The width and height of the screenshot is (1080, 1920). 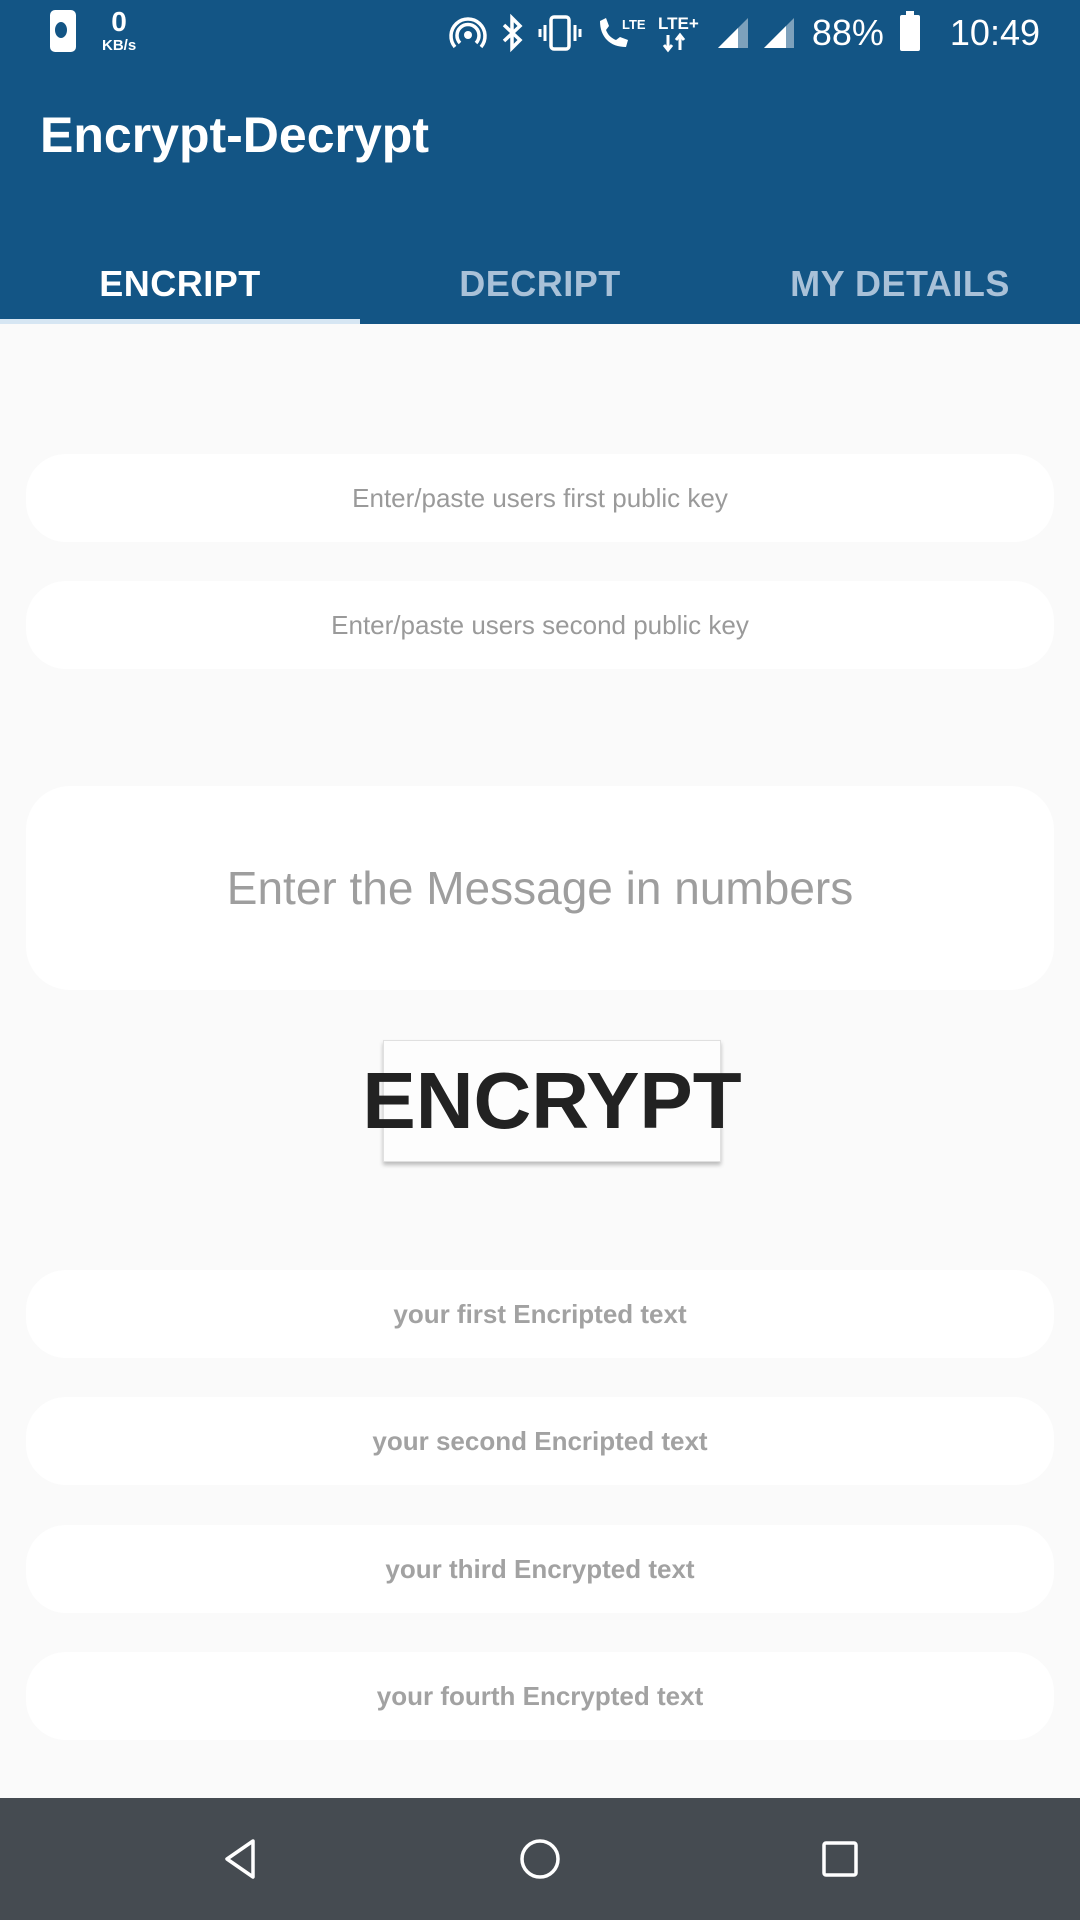 I want to click on output-placeholder: your third Encrypted text, so click(x=540, y=1568).